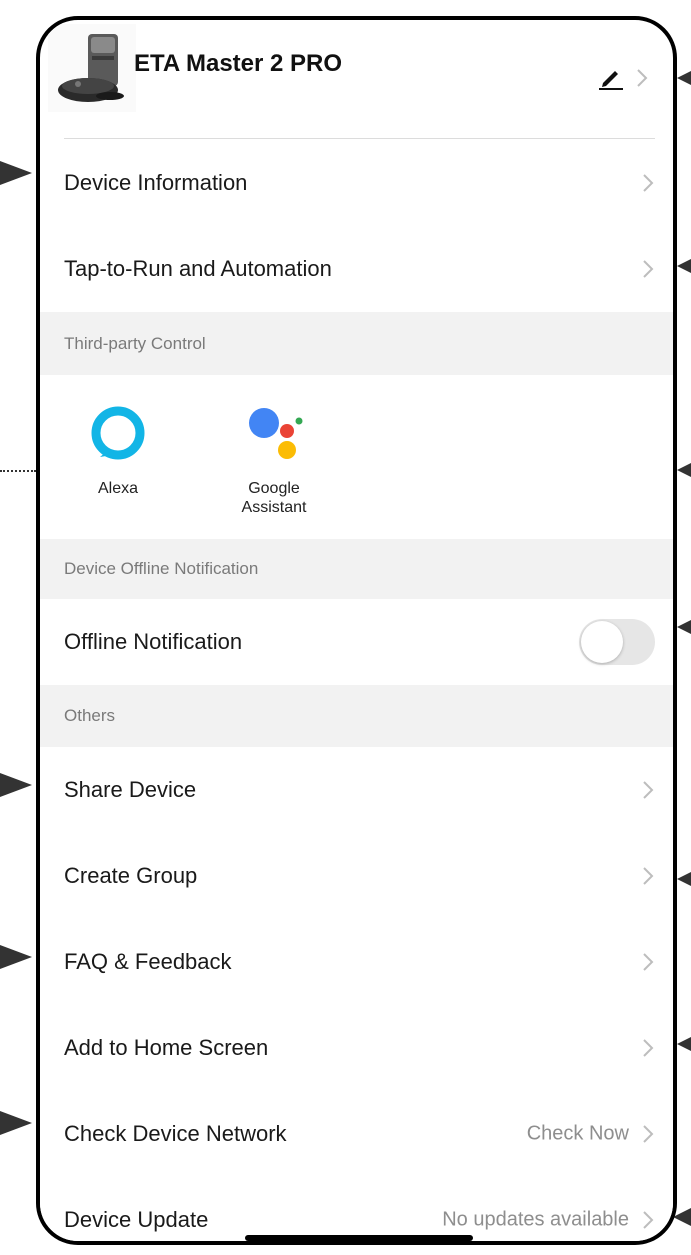  What do you see at coordinates (274, 498) in the screenshot?
I see `google-assistant-label: Google Assistant` at bounding box center [274, 498].